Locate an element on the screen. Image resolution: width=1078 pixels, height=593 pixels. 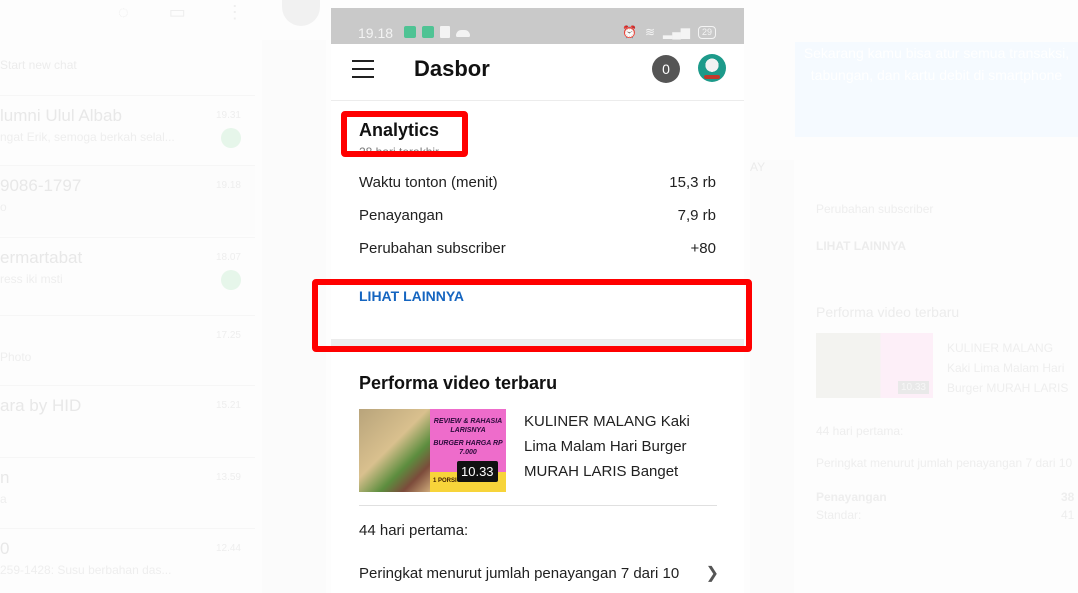
see-more-button: LIHAT LAINNYA is located at coordinates (537, 298).